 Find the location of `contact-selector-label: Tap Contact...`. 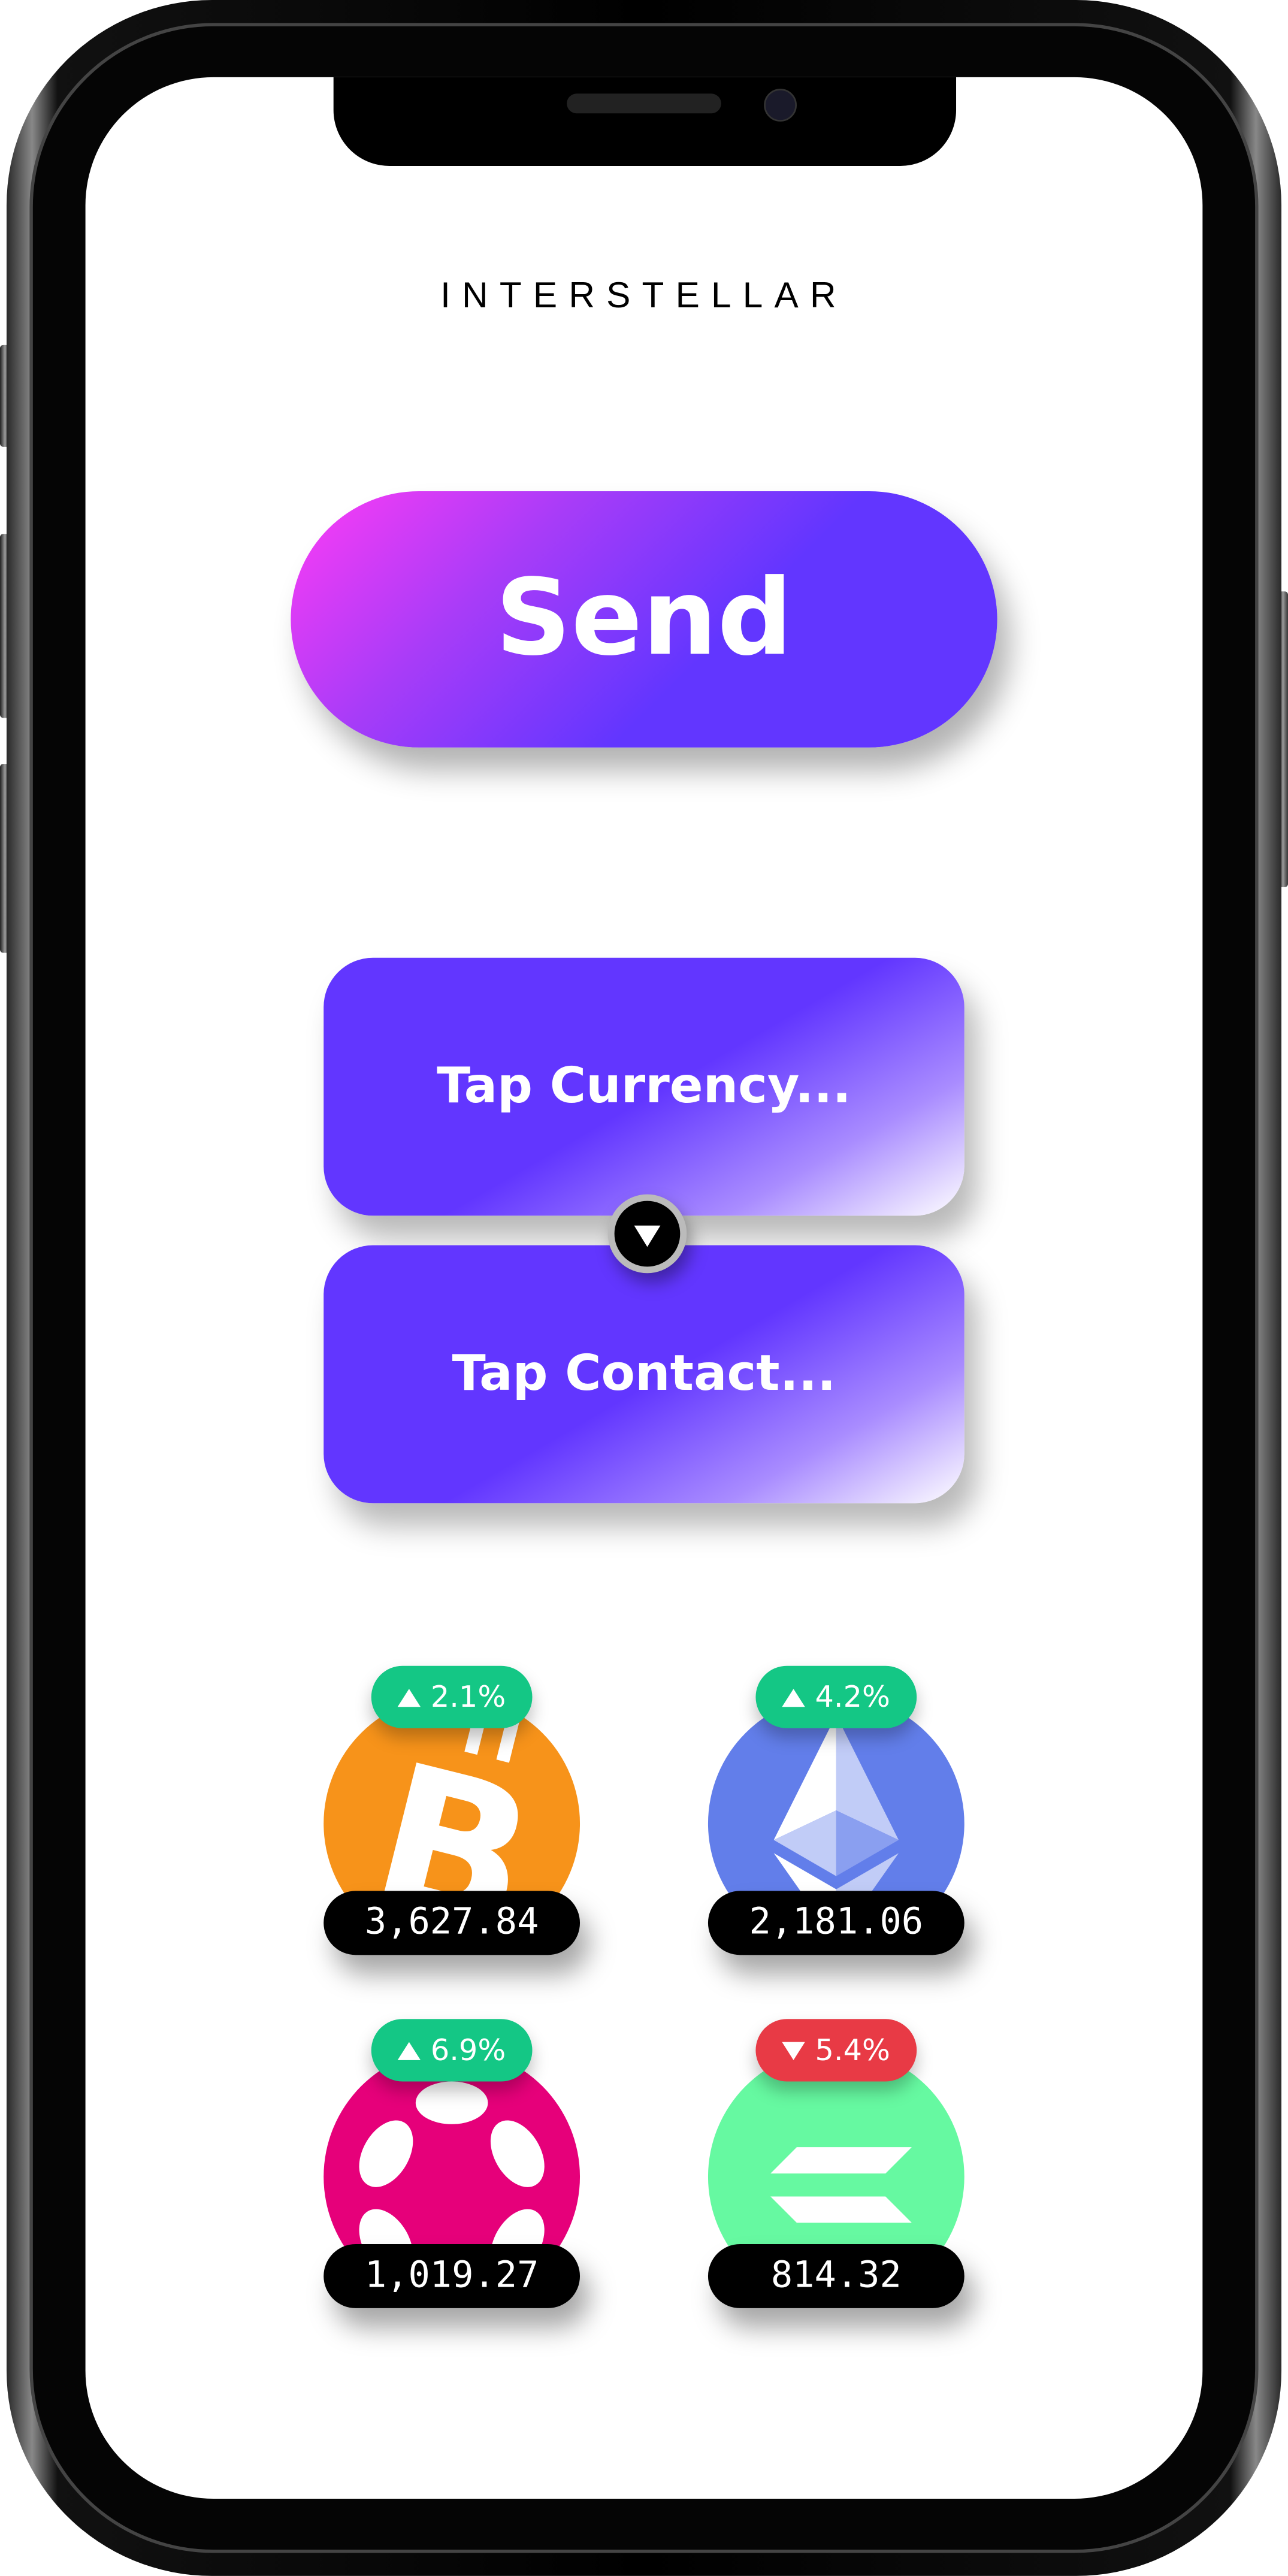

contact-selector-label: Tap Contact... is located at coordinates (644, 1374).